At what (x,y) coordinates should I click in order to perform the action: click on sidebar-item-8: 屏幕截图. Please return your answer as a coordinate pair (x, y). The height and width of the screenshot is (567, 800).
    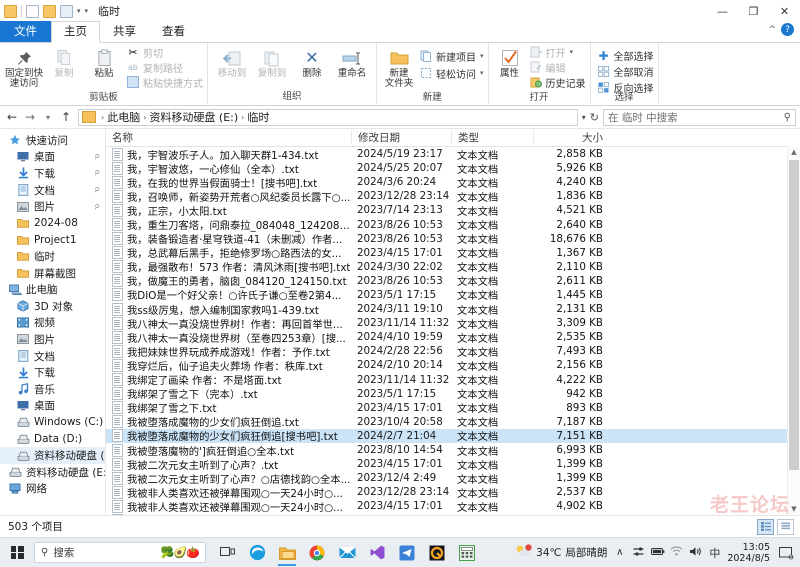
    Looking at the image, I should click on (52, 273).